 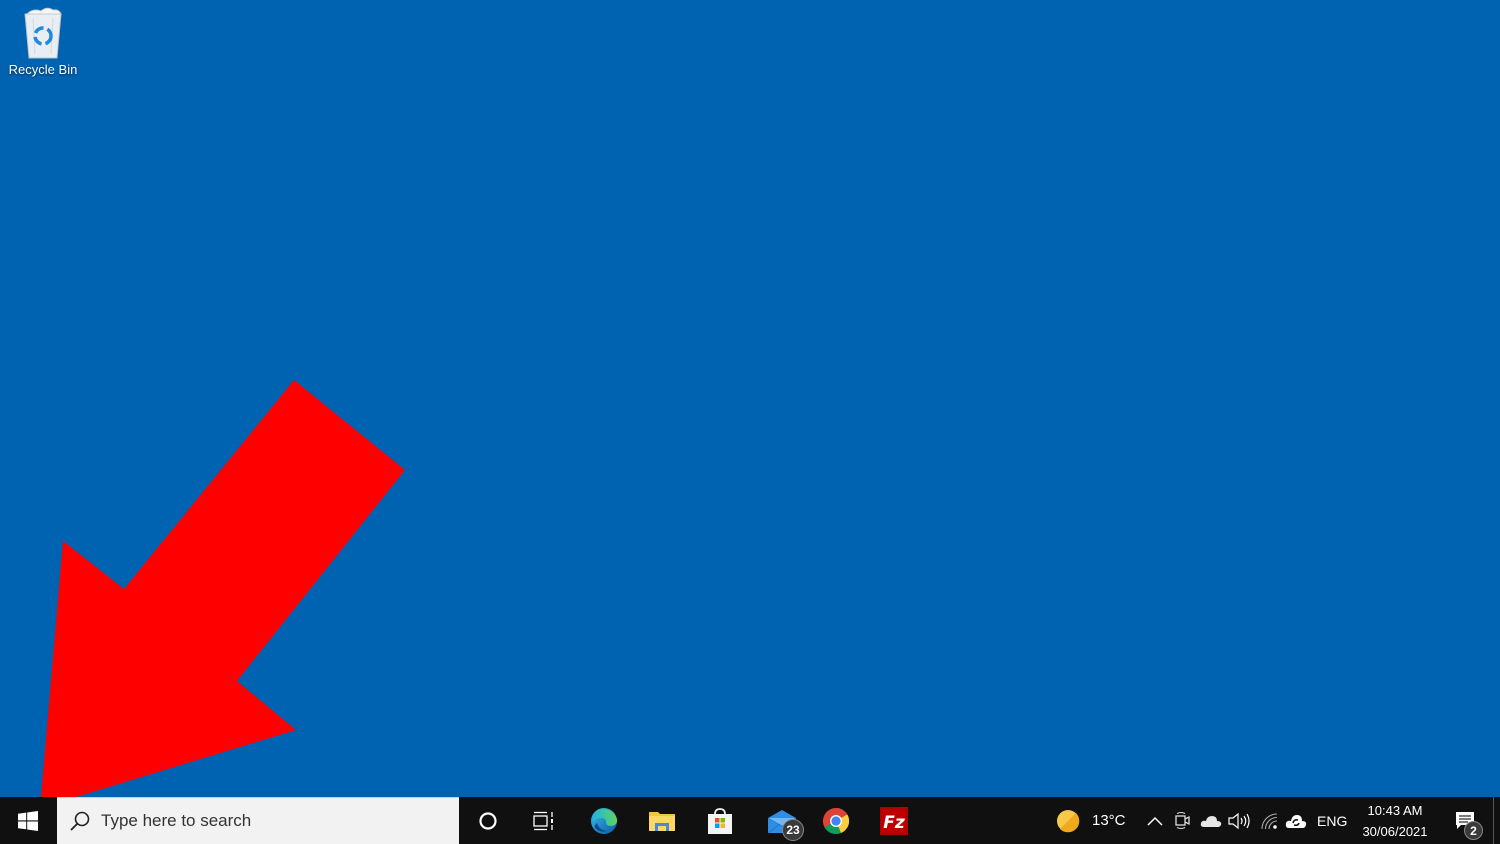 I want to click on tray-volume, so click(x=1239, y=820).